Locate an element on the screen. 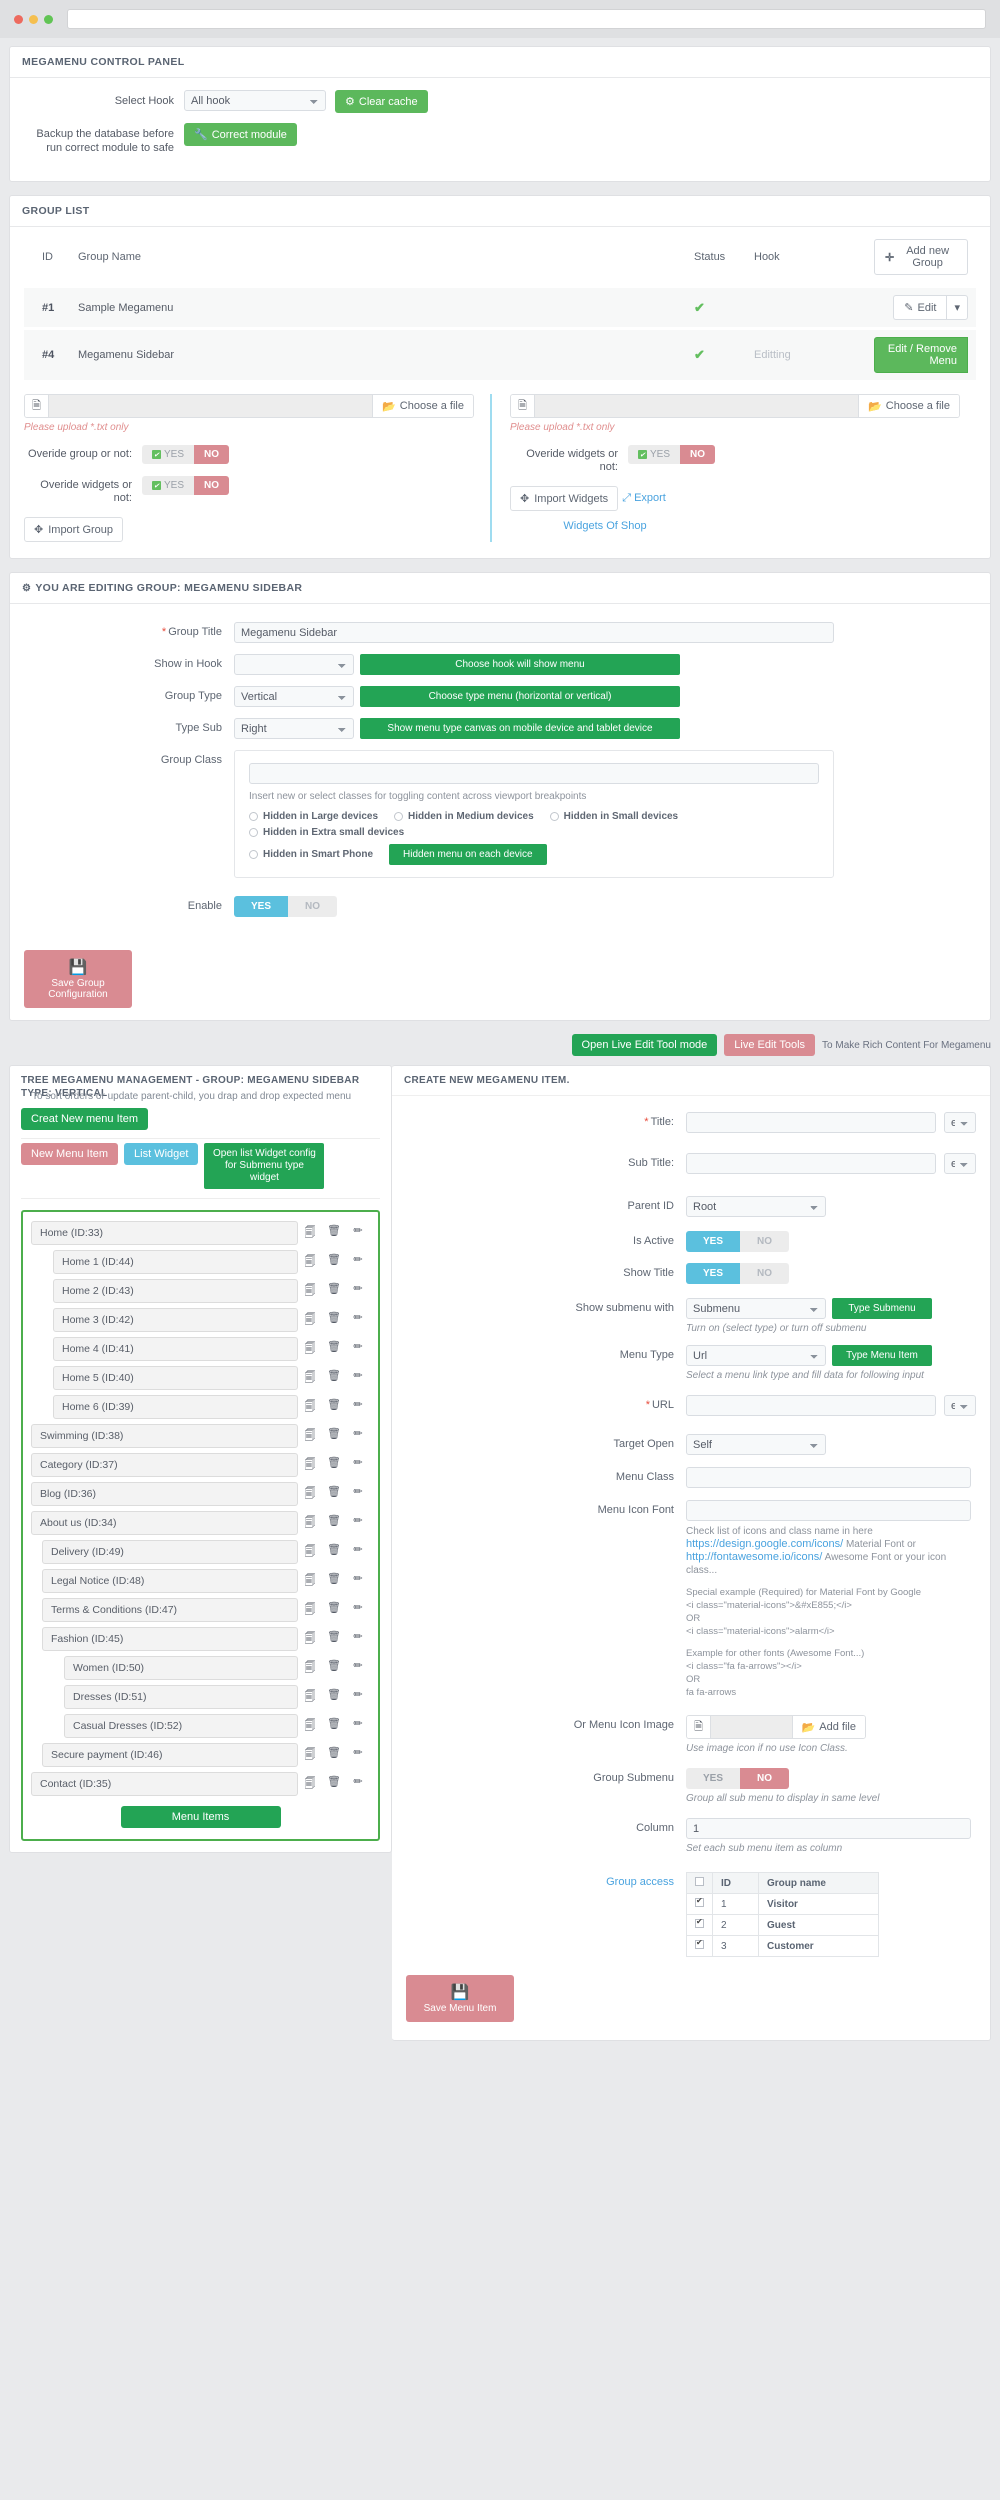 Image resolution: width=1000 pixels, height=2500 pixels. enable-yes: YES is located at coordinates (261, 906).